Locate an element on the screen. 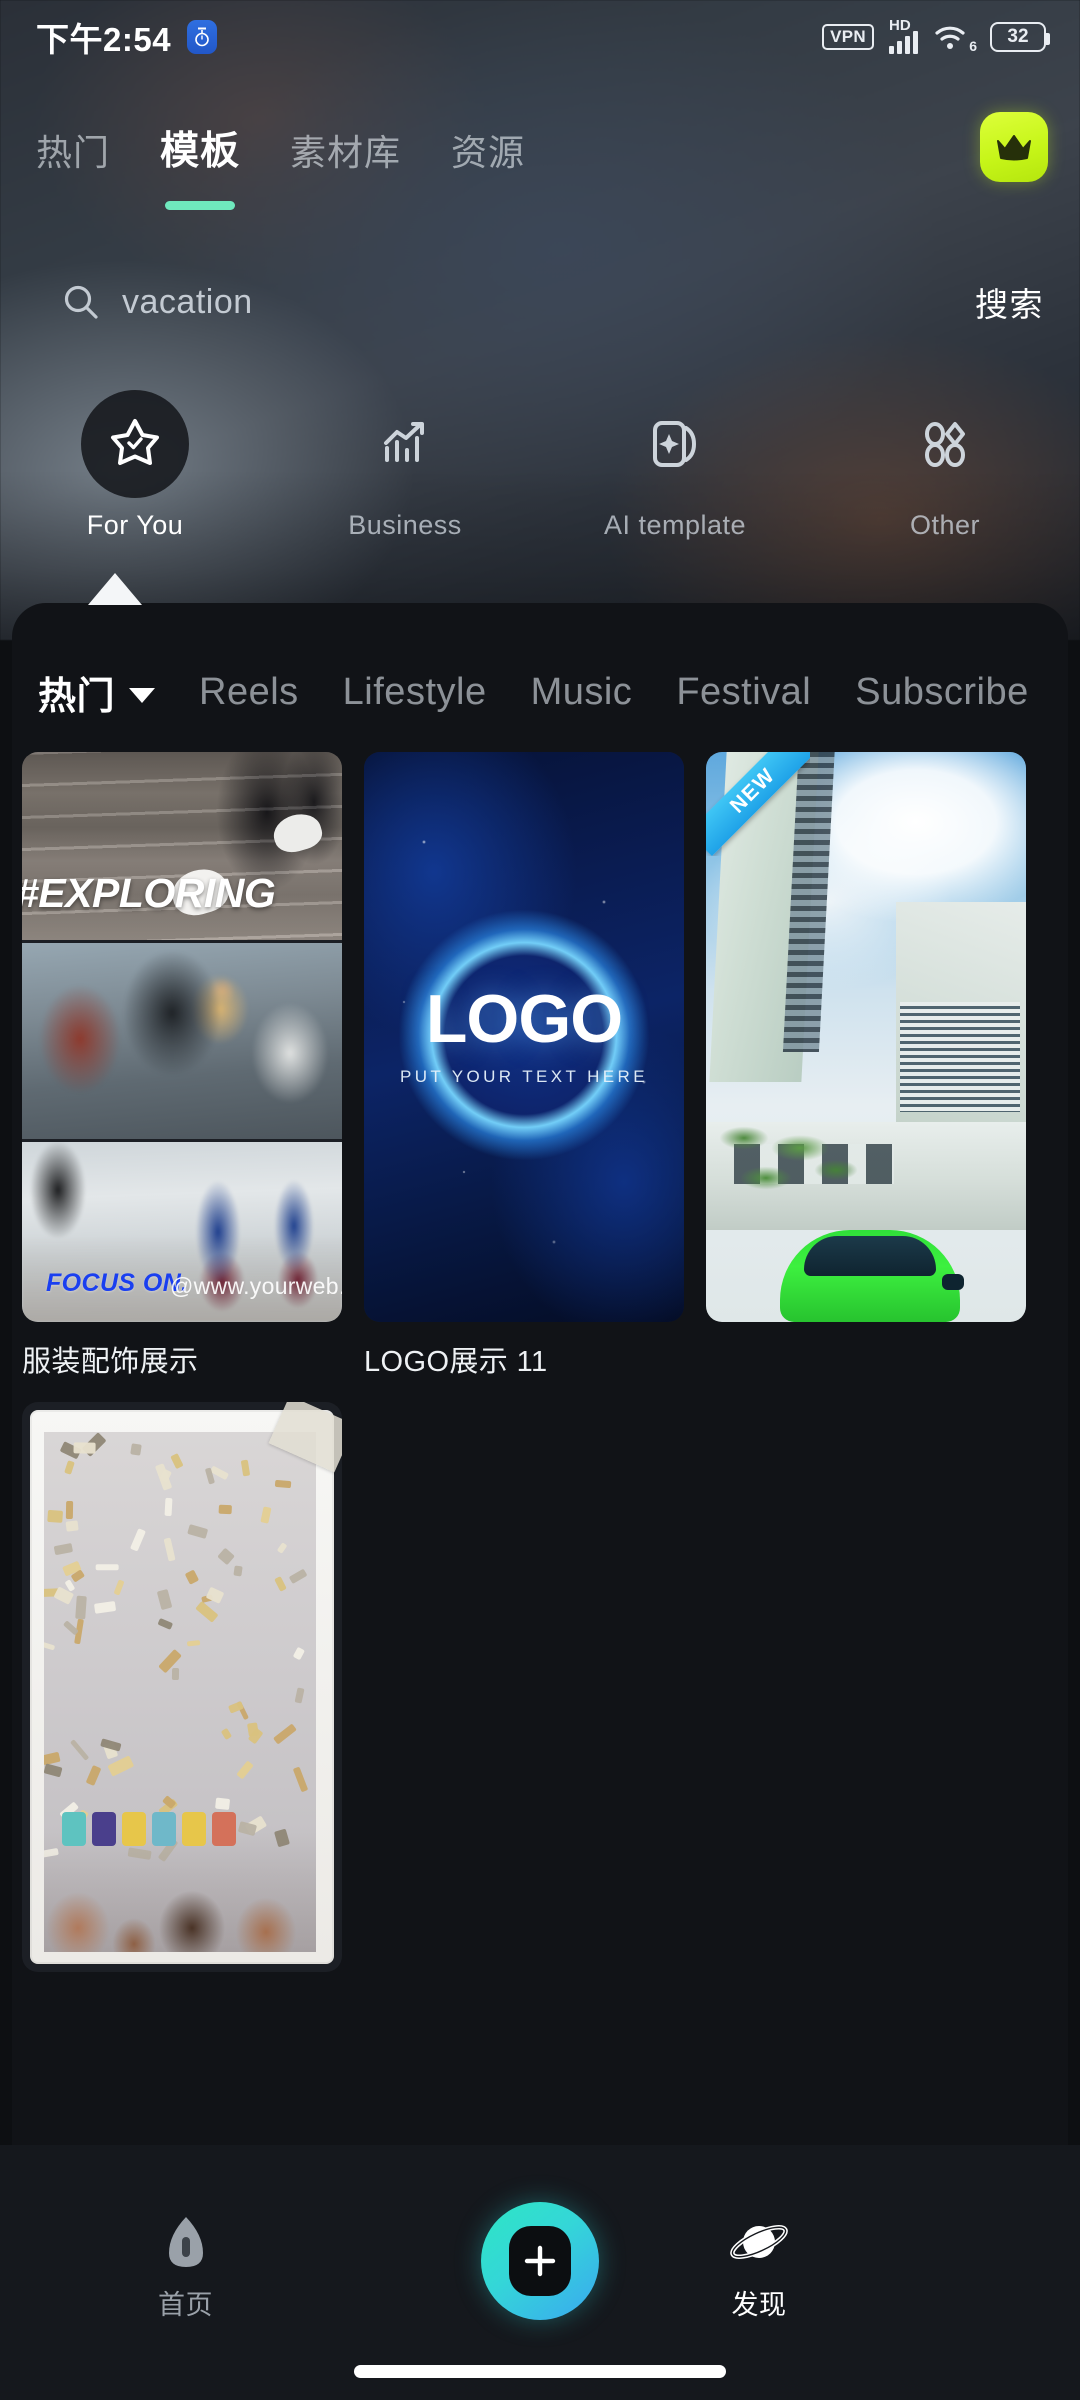 Image resolution: width=1080 pixels, height=2400 pixels. category-other-label: Other is located at coordinates (945, 525).